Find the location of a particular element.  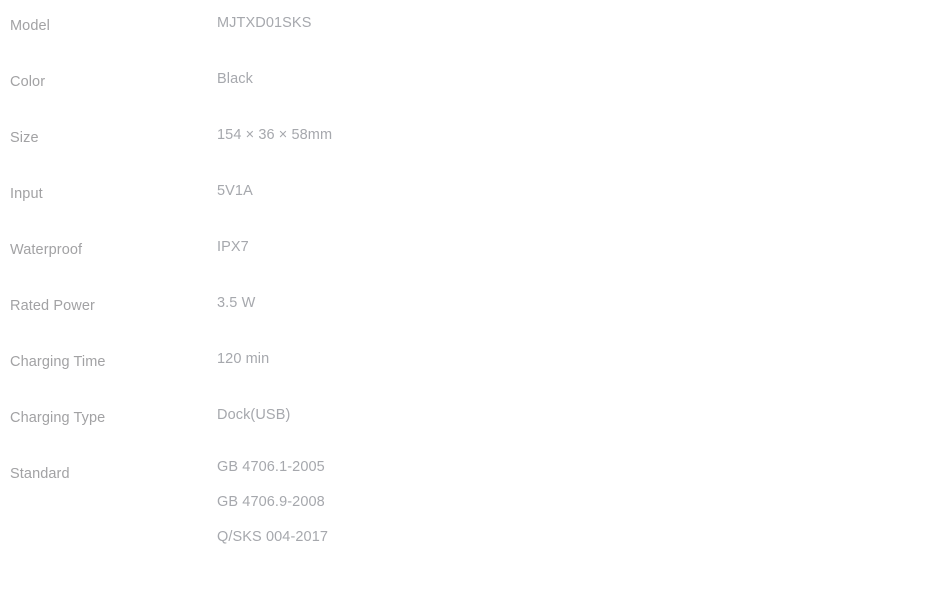

spec-label-charging-time: Charging Time is located at coordinates (58, 362).